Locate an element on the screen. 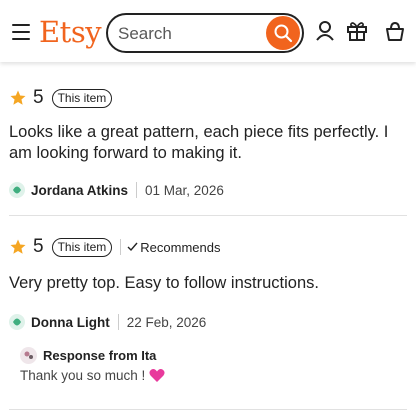 This screenshot has width=416, height=416. gift-icon is located at coordinates (357, 31).